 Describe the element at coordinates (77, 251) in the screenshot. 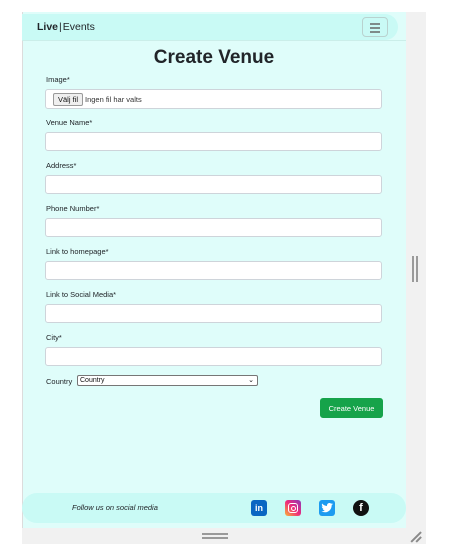

I see `homepage-link-label: Link to homepage*` at that location.